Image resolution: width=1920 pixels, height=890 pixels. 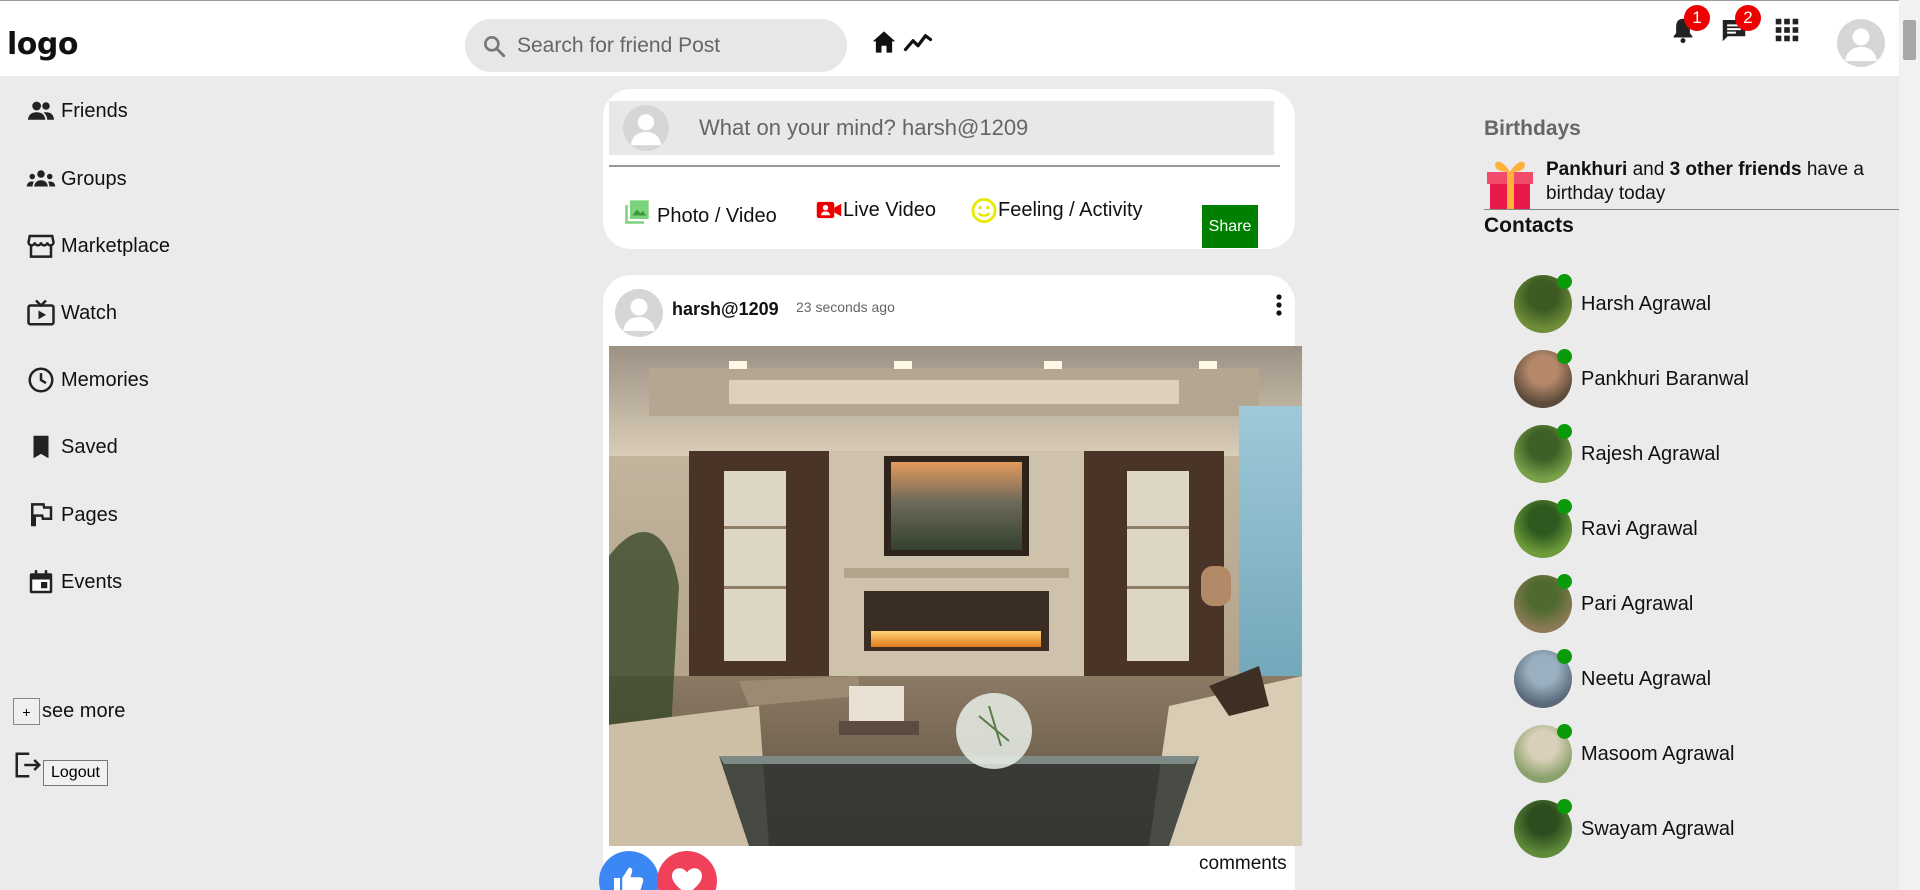 I want to click on post-author-avatar, so click(x=639, y=313).